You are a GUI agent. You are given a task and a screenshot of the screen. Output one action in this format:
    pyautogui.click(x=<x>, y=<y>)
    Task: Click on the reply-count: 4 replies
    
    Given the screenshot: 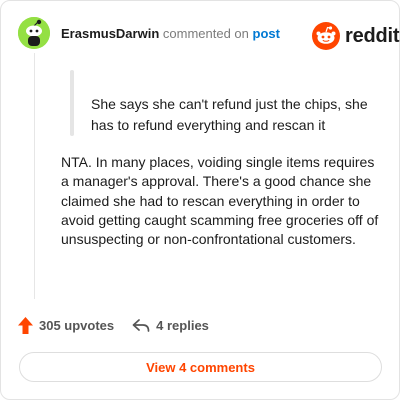 What is the action you would take?
    pyautogui.click(x=182, y=325)
    